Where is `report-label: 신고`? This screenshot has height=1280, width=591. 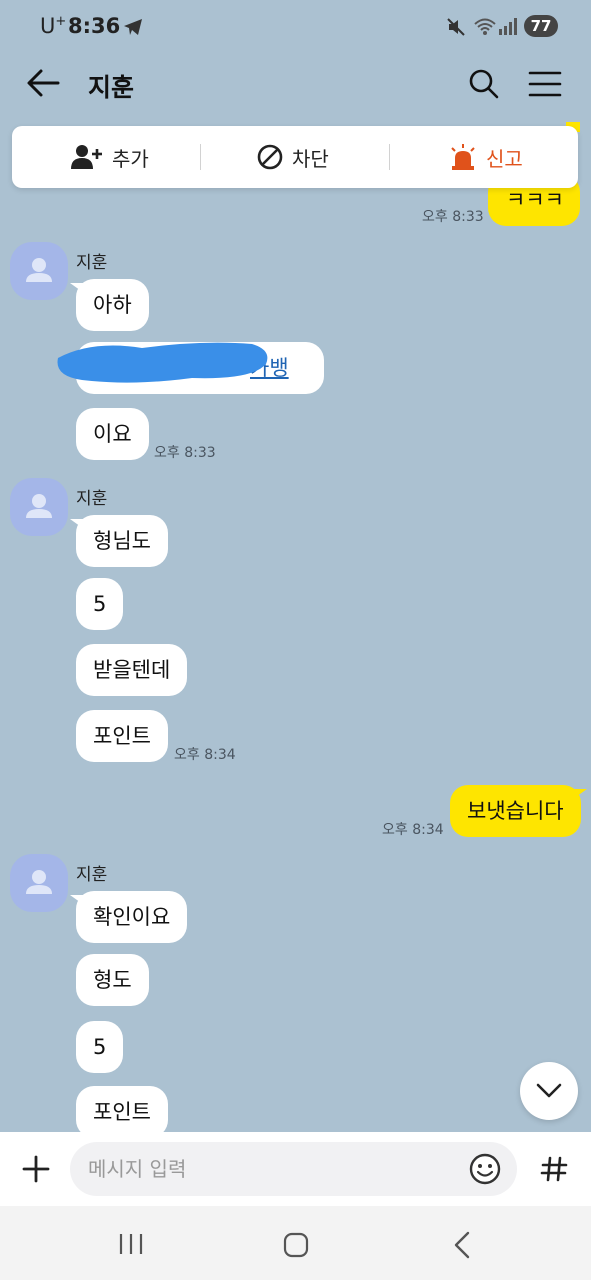
report-label: 신고 is located at coordinates (504, 158).